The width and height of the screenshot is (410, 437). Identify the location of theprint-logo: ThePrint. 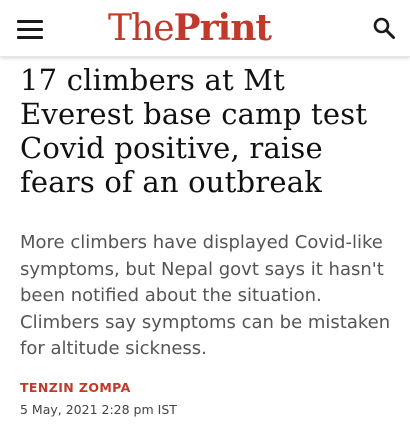
(208, 28).